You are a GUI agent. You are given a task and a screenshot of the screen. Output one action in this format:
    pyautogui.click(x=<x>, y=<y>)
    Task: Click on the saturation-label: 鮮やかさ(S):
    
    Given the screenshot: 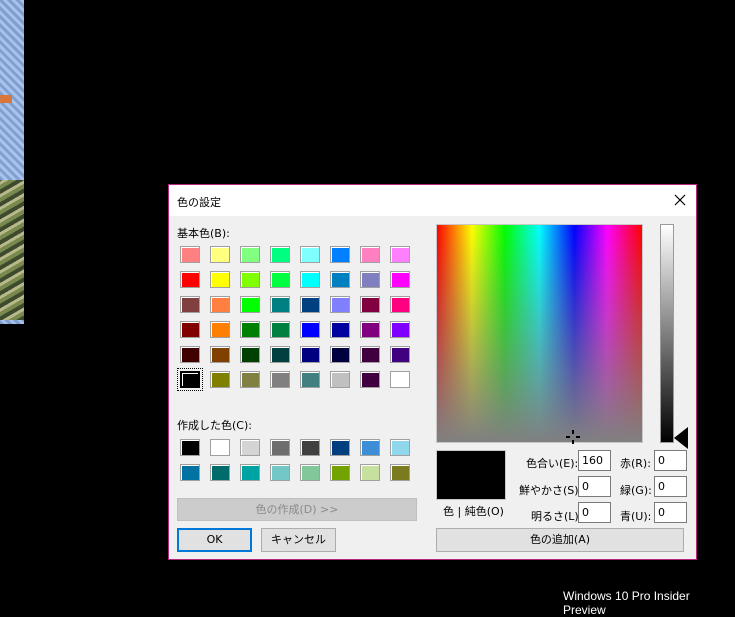 What is the action you would take?
    pyautogui.click(x=551, y=490)
    